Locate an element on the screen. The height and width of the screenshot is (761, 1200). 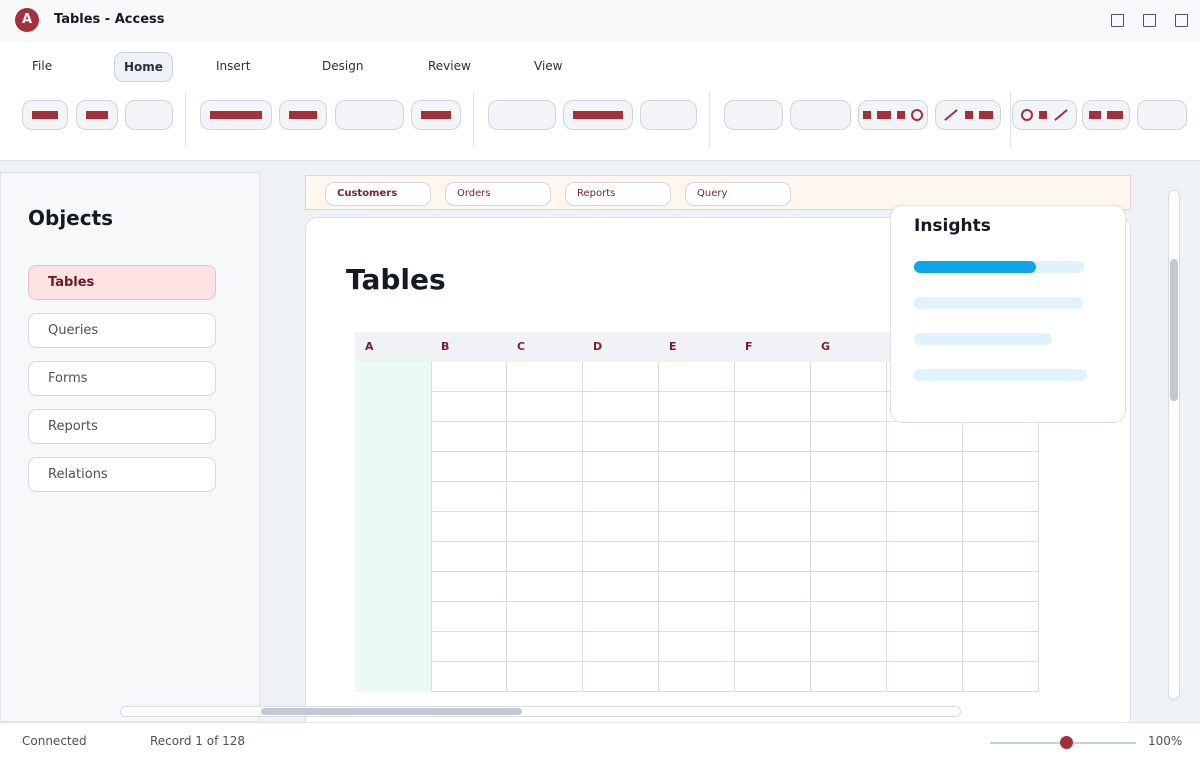
sidebar-item-reports: Reports is located at coordinates (122, 426).